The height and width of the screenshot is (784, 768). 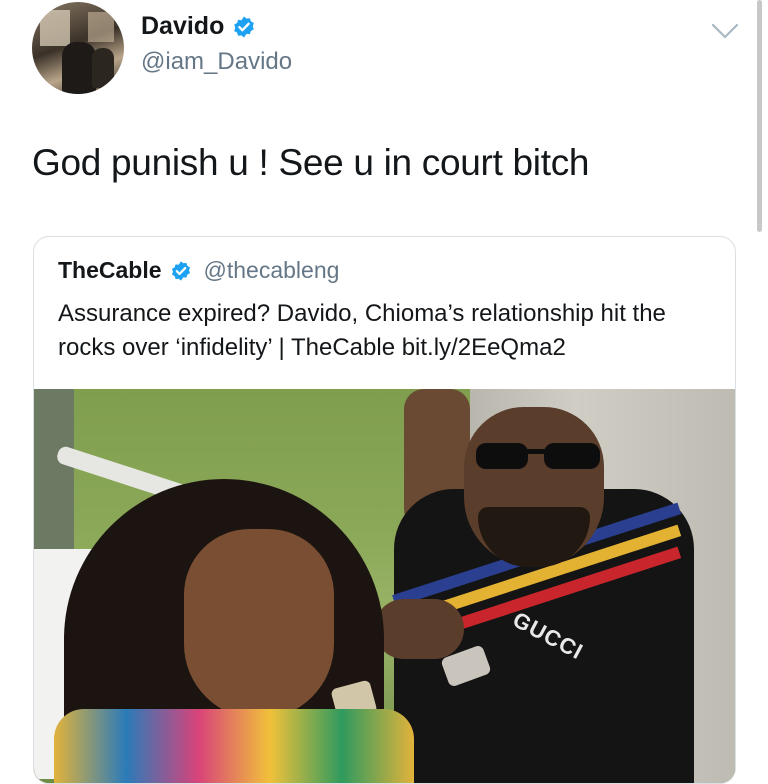 I want to click on author-name-row: Davido, so click(x=198, y=26).